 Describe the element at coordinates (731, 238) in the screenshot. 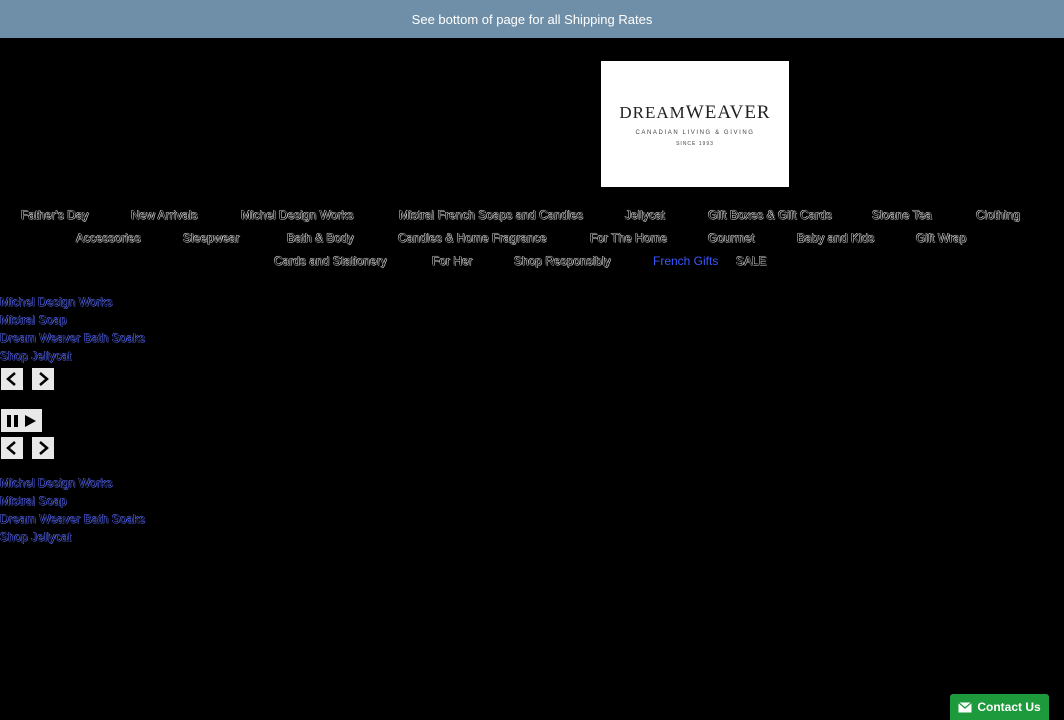

I see `nav-item-gourmet: Gourmet` at that location.